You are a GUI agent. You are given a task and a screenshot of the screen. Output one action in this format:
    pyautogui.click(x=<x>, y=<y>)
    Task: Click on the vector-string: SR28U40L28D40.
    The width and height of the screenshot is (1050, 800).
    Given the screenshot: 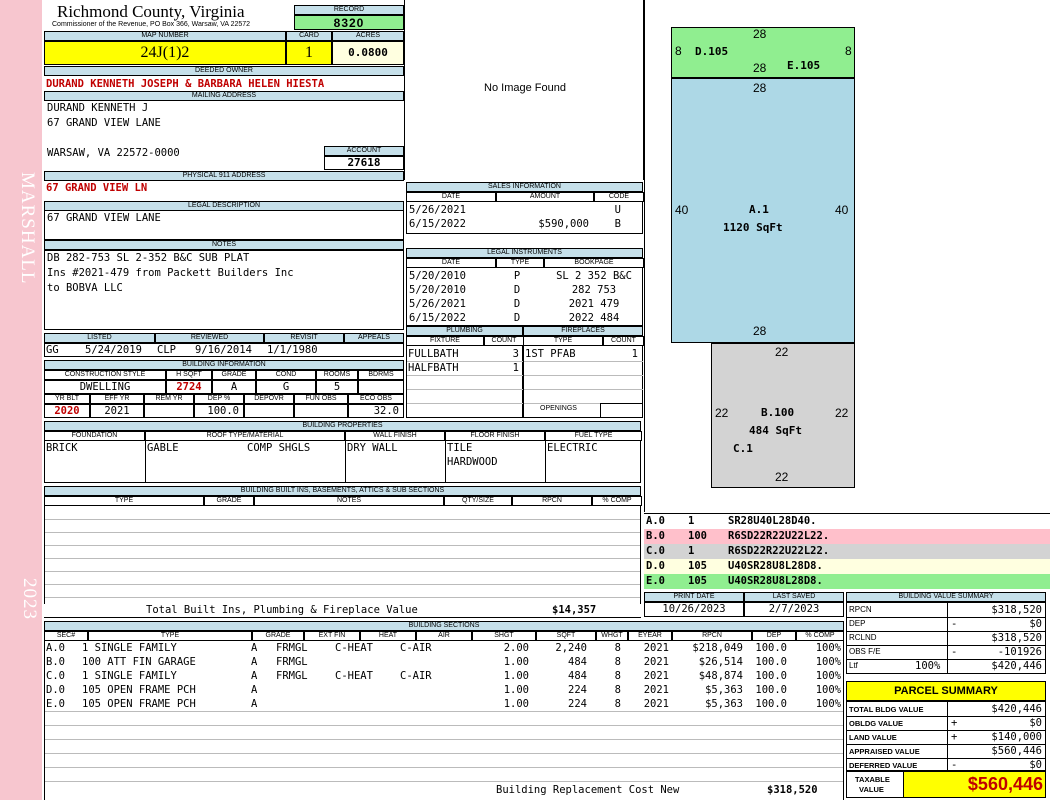 What is the action you would take?
    pyautogui.click(x=772, y=521)
    